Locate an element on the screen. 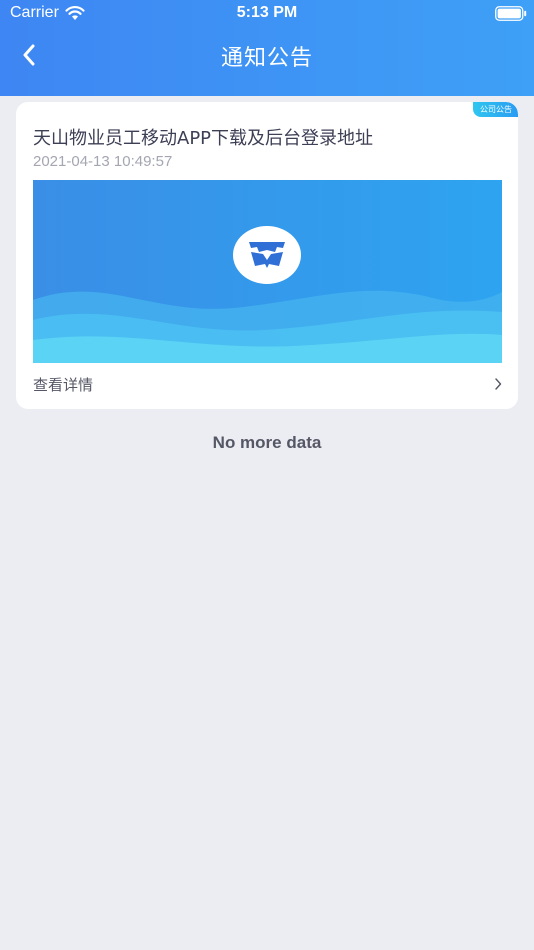  battery-icon is located at coordinates (511, 13).